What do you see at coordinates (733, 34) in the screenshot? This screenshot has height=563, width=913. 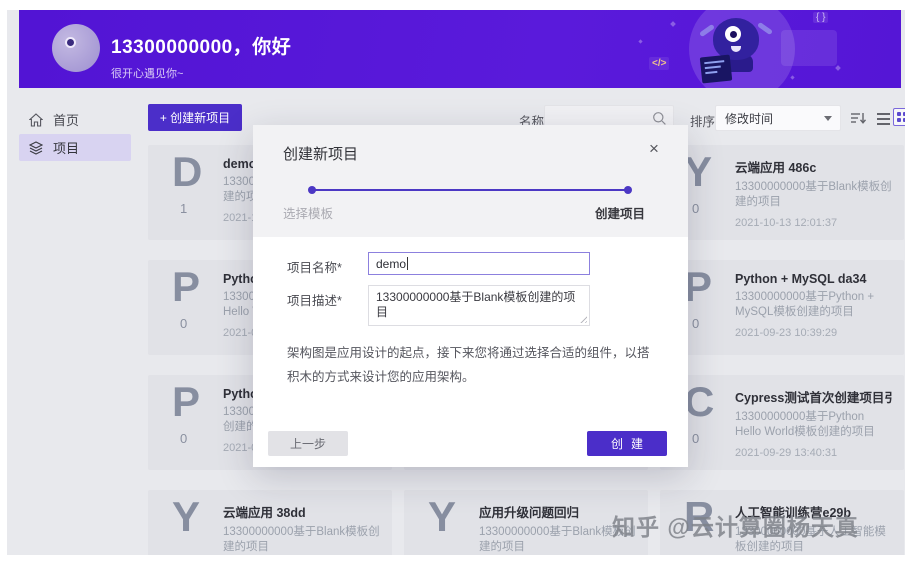 I see `robot-pupil-icon` at bounding box center [733, 34].